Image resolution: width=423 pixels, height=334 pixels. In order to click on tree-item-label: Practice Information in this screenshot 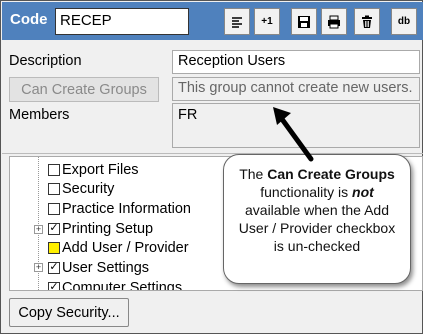, I will do `click(126, 208)`.